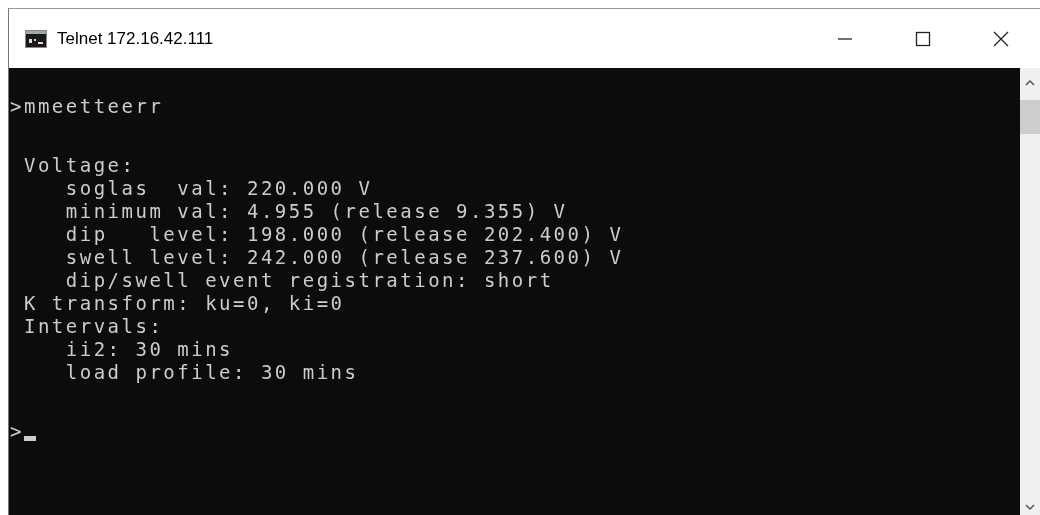  What do you see at coordinates (344, 234) in the screenshot?
I see `terminal-line: dip level: 198.000 (release 202.400) V` at bounding box center [344, 234].